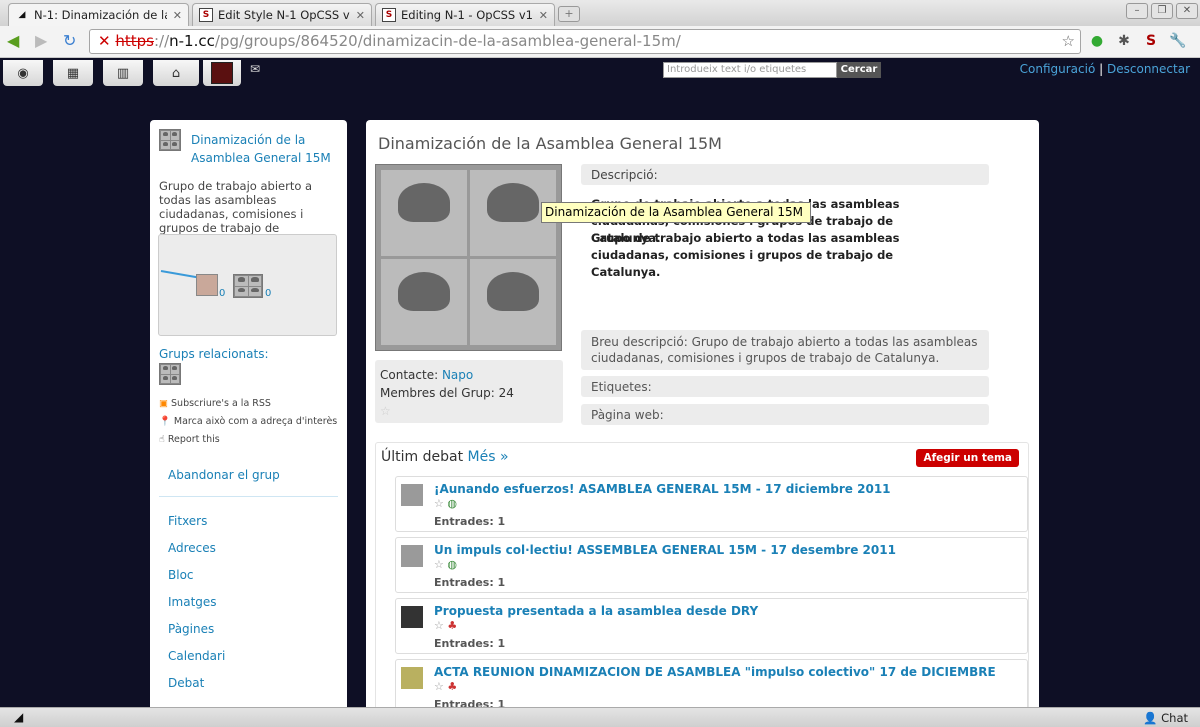  What do you see at coordinates (162, 439) in the screenshot?
I see `report-icon: ☝` at bounding box center [162, 439].